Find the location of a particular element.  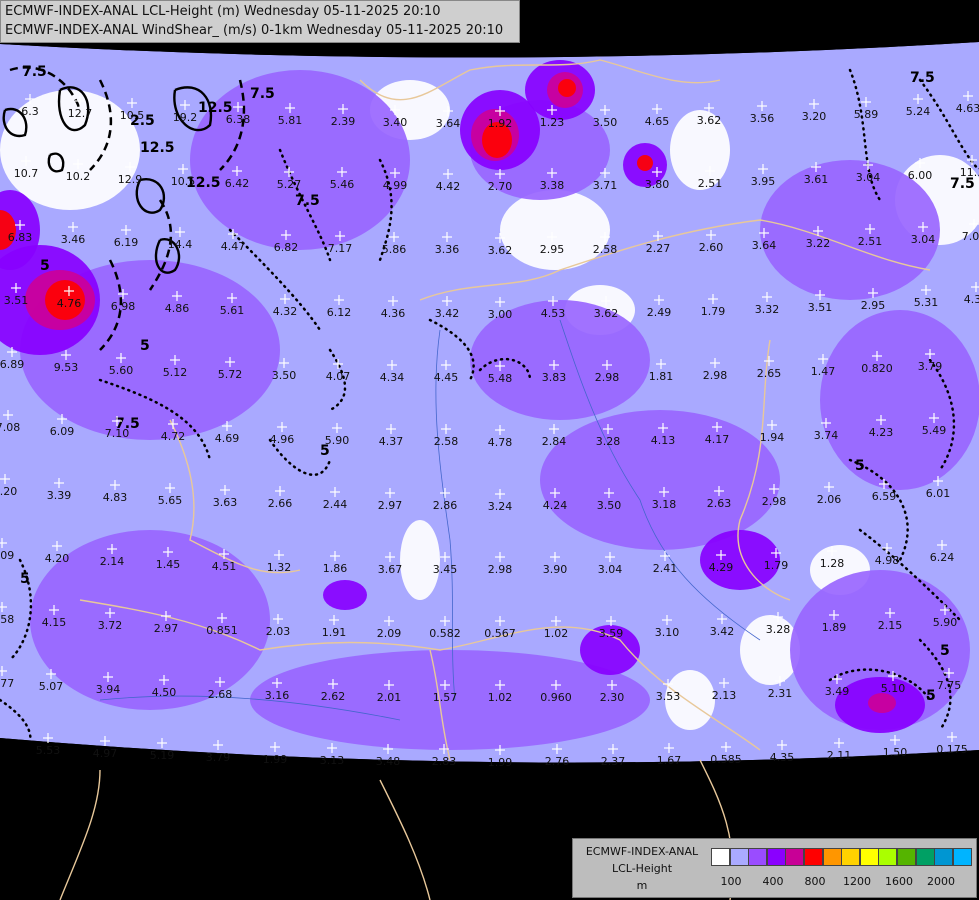

station-value: 3.58 is located at coordinates (7, 619).